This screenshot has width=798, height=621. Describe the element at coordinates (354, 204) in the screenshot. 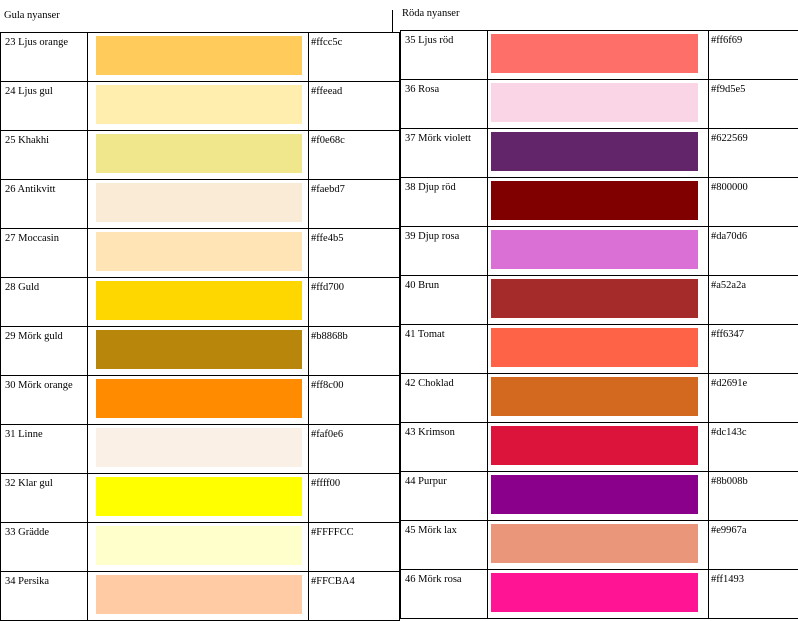

I see `hex-code: #faebd7` at that location.